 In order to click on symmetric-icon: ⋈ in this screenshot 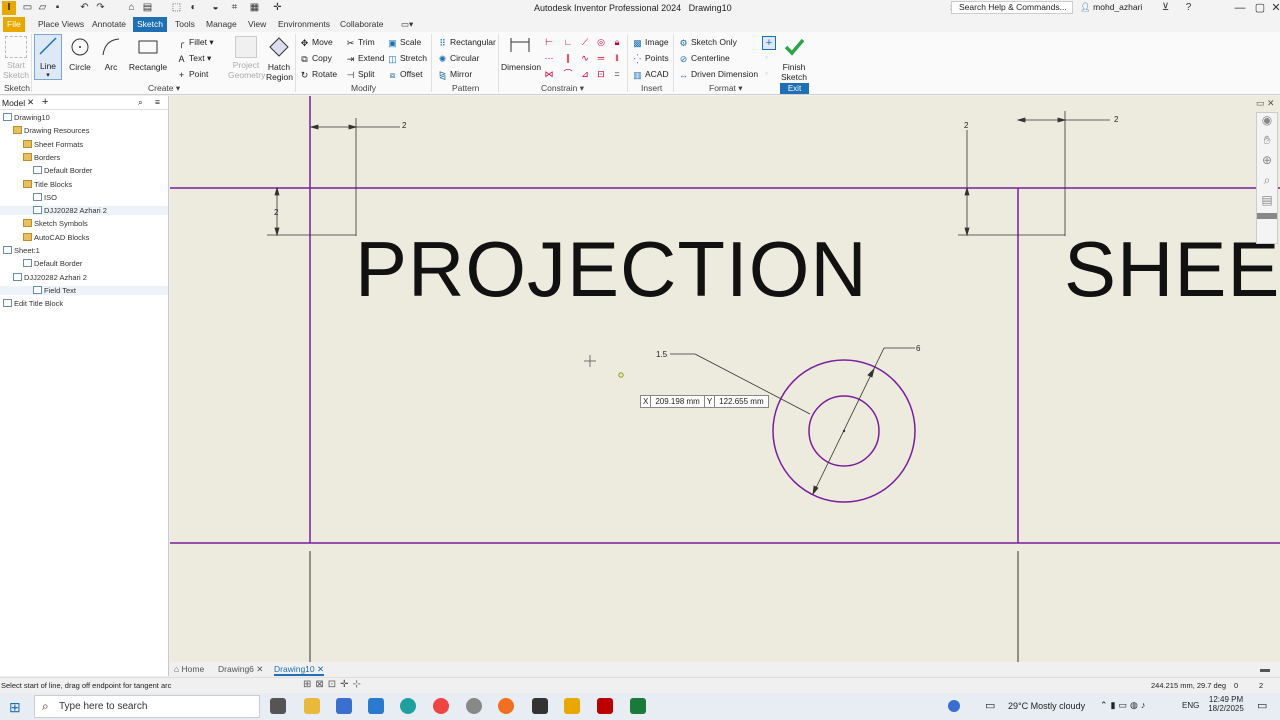, I will do `click(549, 74)`.